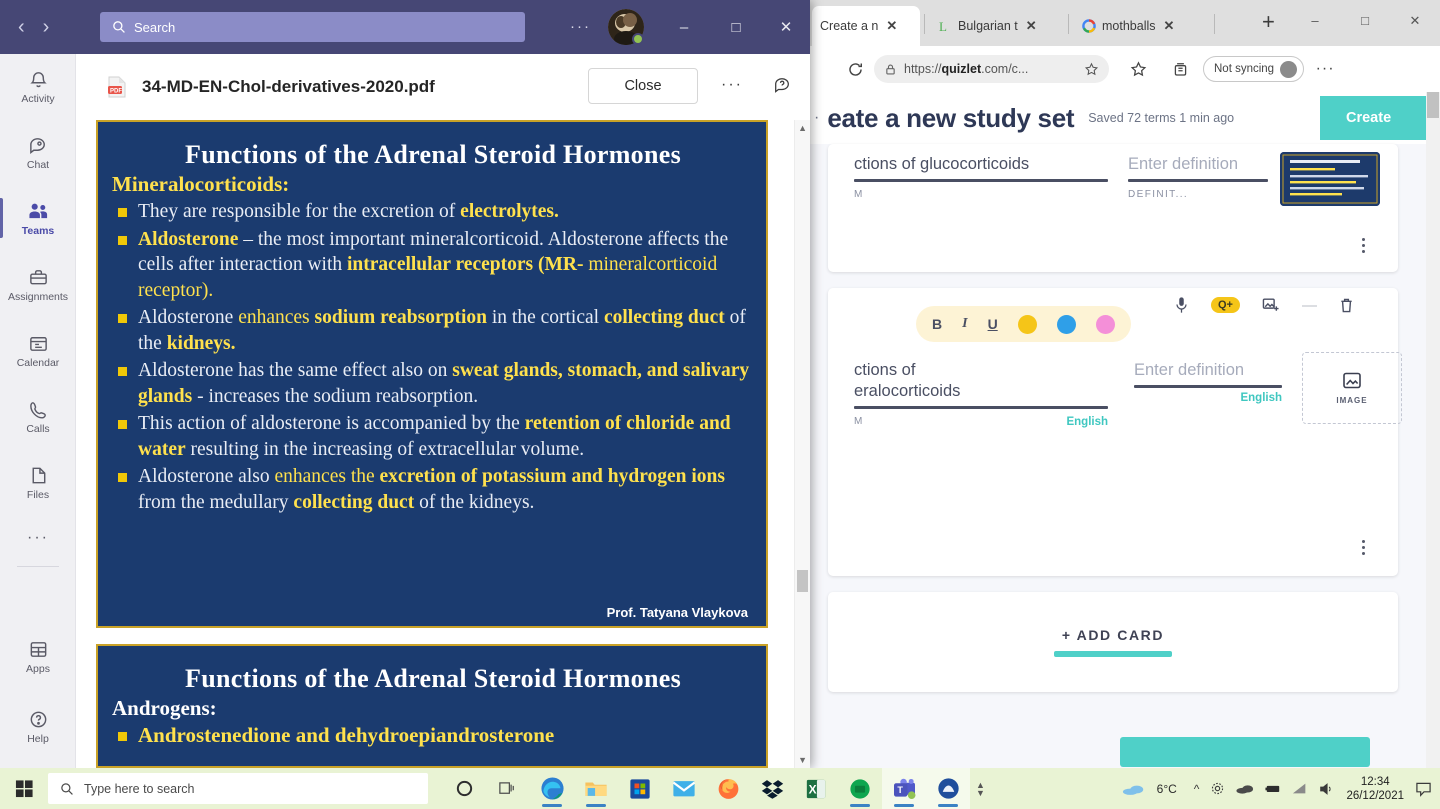  Describe the element at coordinates (1325, 69) in the screenshot. I see `edge-settings-more-icon: ···` at that location.